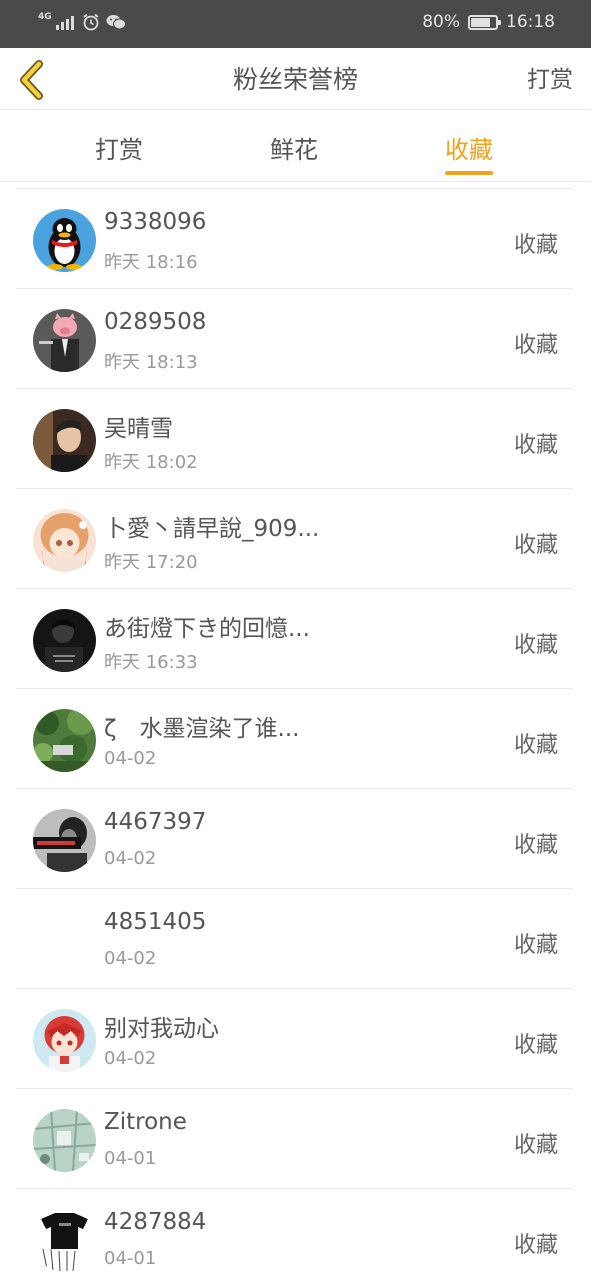 Image resolution: width=591 pixels, height=1280 pixels. I want to click on timestamp: 昨天 18:02, so click(151, 462).